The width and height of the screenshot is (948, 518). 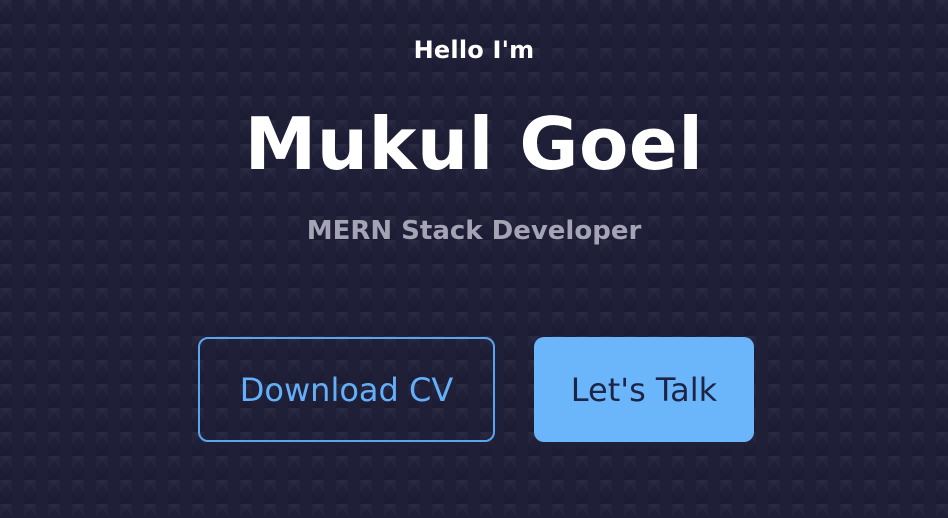 I want to click on developer-role: MERN Stack Developer, so click(x=474, y=231).